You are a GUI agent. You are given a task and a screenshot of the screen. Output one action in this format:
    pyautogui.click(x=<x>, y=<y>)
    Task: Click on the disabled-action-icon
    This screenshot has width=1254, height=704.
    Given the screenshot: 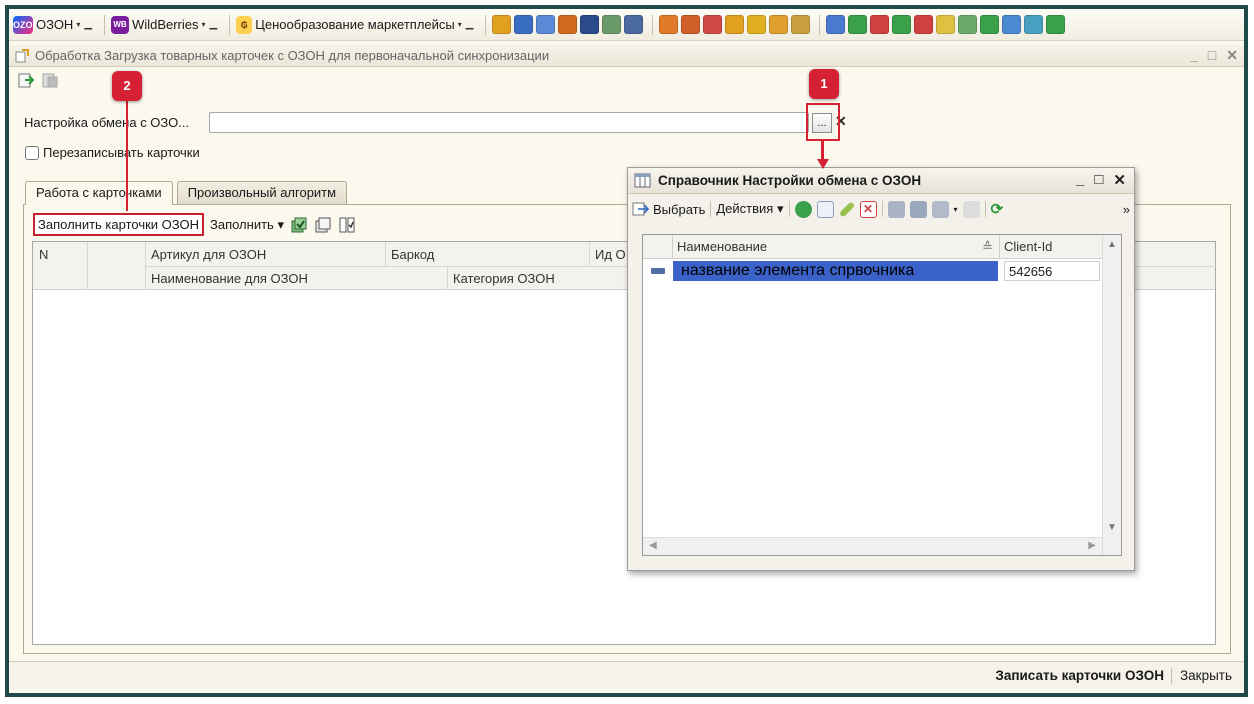 What is the action you would take?
    pyautogui.click(x=50, y=80)
    